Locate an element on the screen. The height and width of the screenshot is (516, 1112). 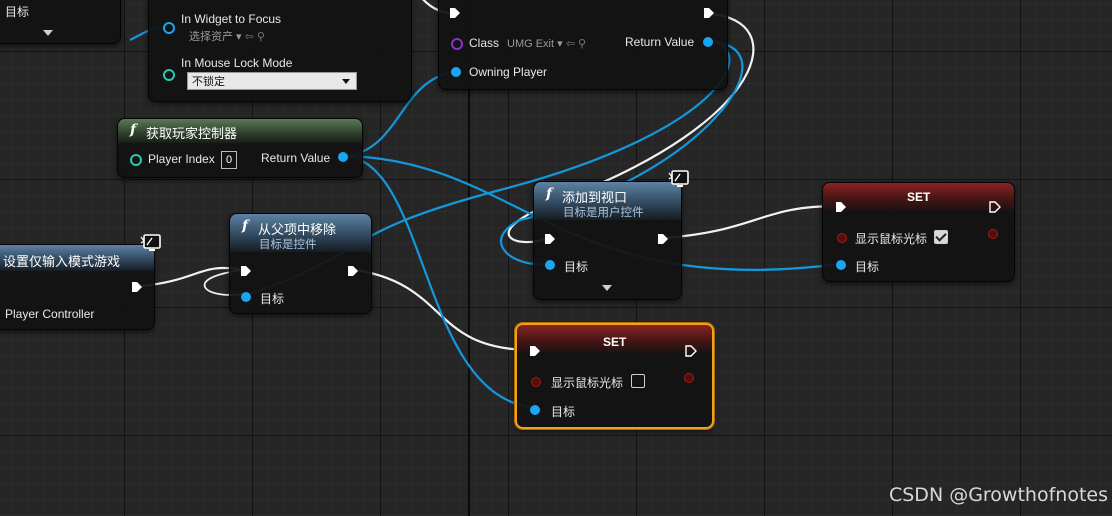
player-index-pin is located at coordinates (136, 160).